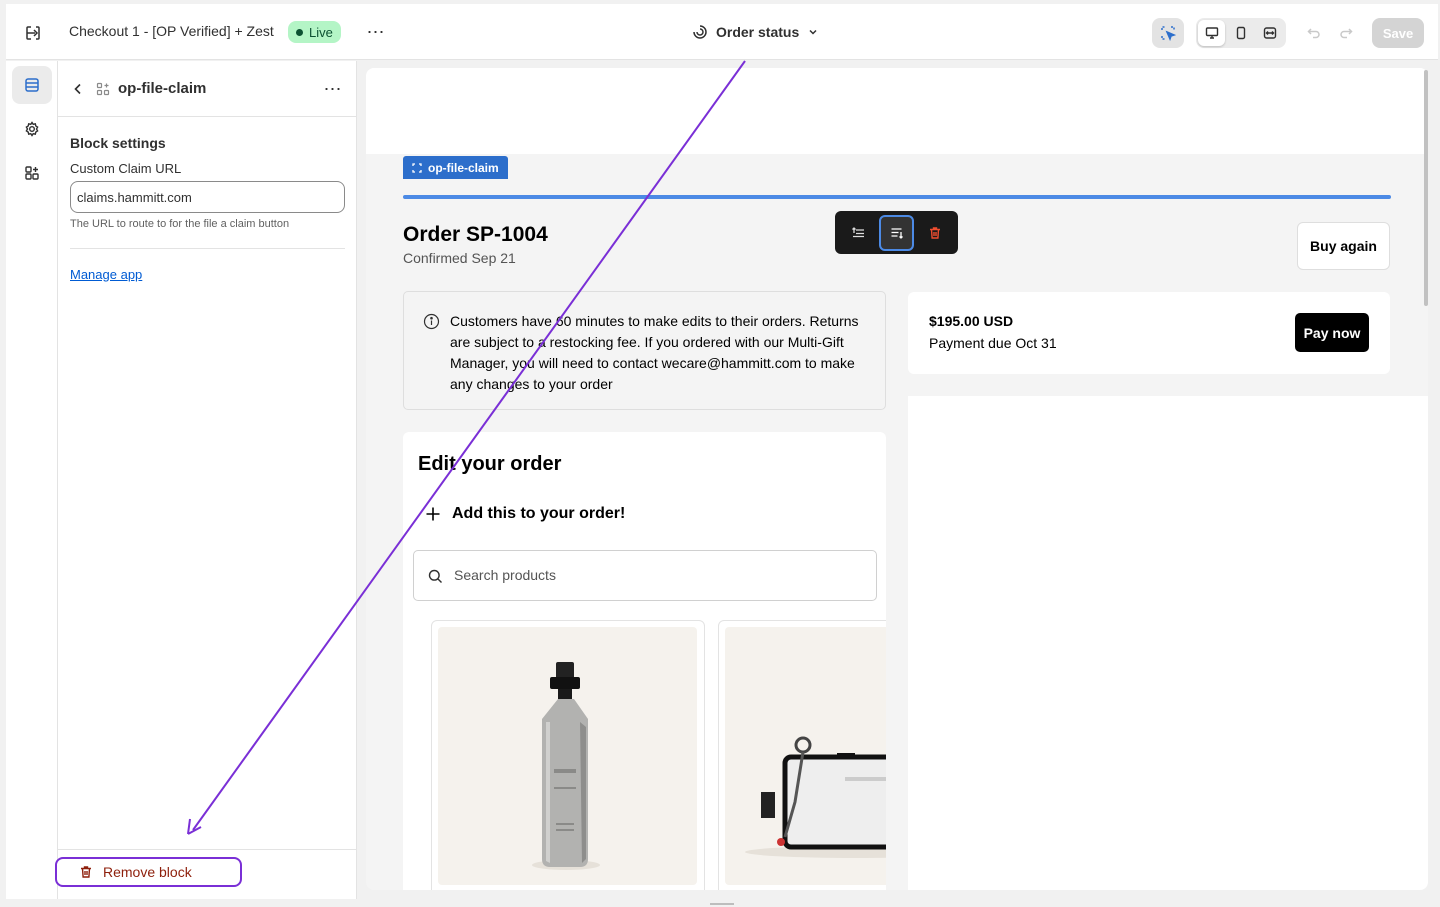  What do you see at coordinates (103, 89) in the screenshot?
I see `app-block-icon` at bounding box center [103, 89].